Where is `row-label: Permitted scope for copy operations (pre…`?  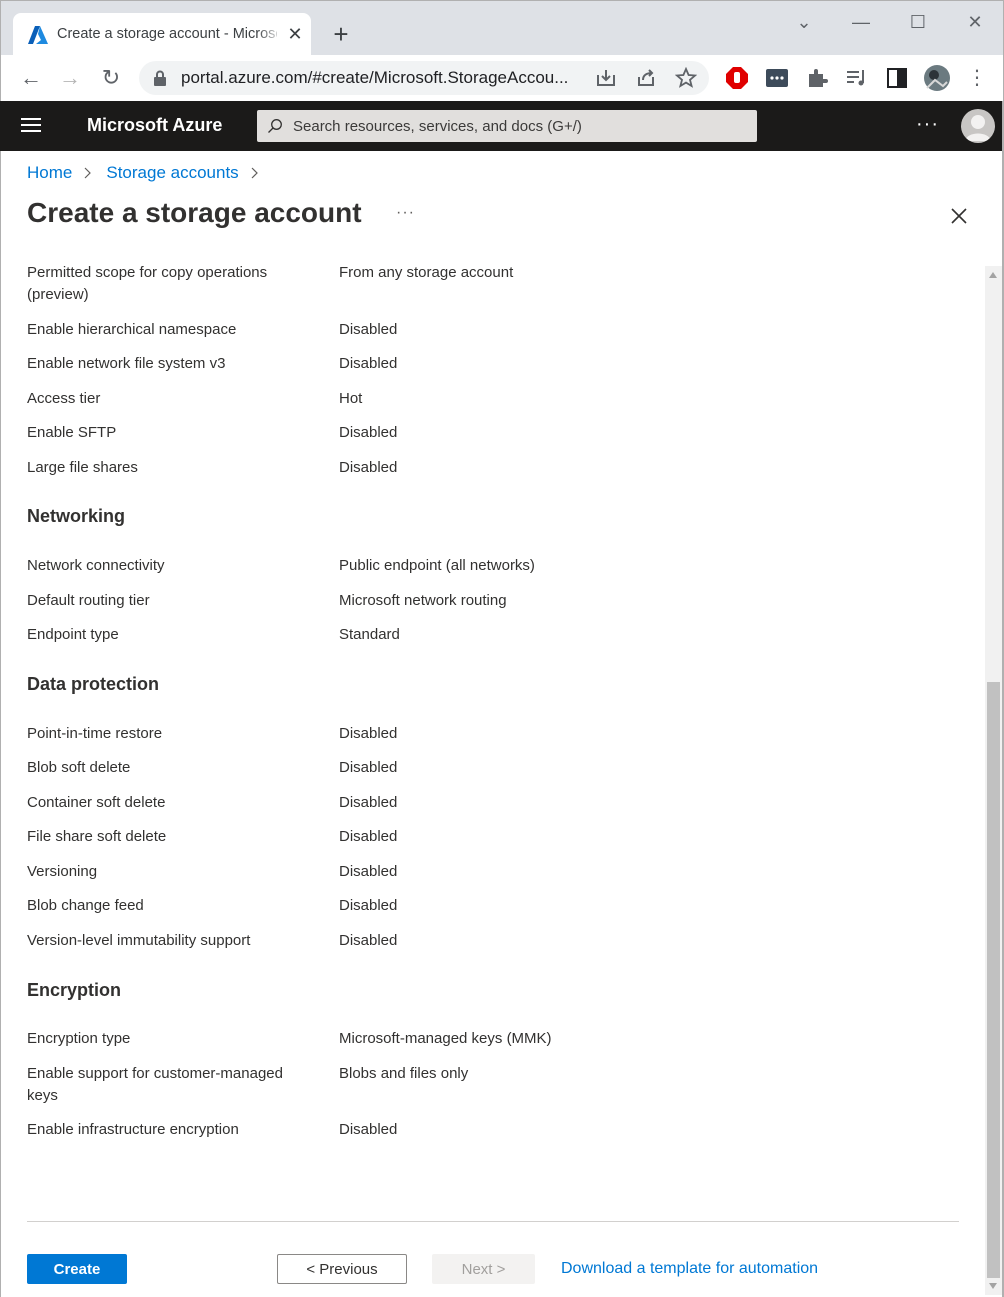
row-label: Permitted scope for copy operations (pre… is located at coordinates (147, 283).